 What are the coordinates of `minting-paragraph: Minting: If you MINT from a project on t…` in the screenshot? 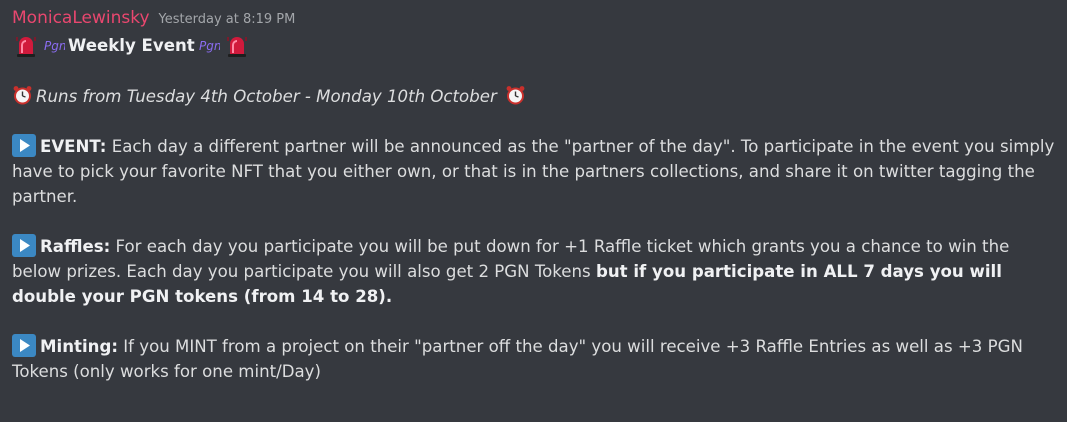 It's located at (537, 359).